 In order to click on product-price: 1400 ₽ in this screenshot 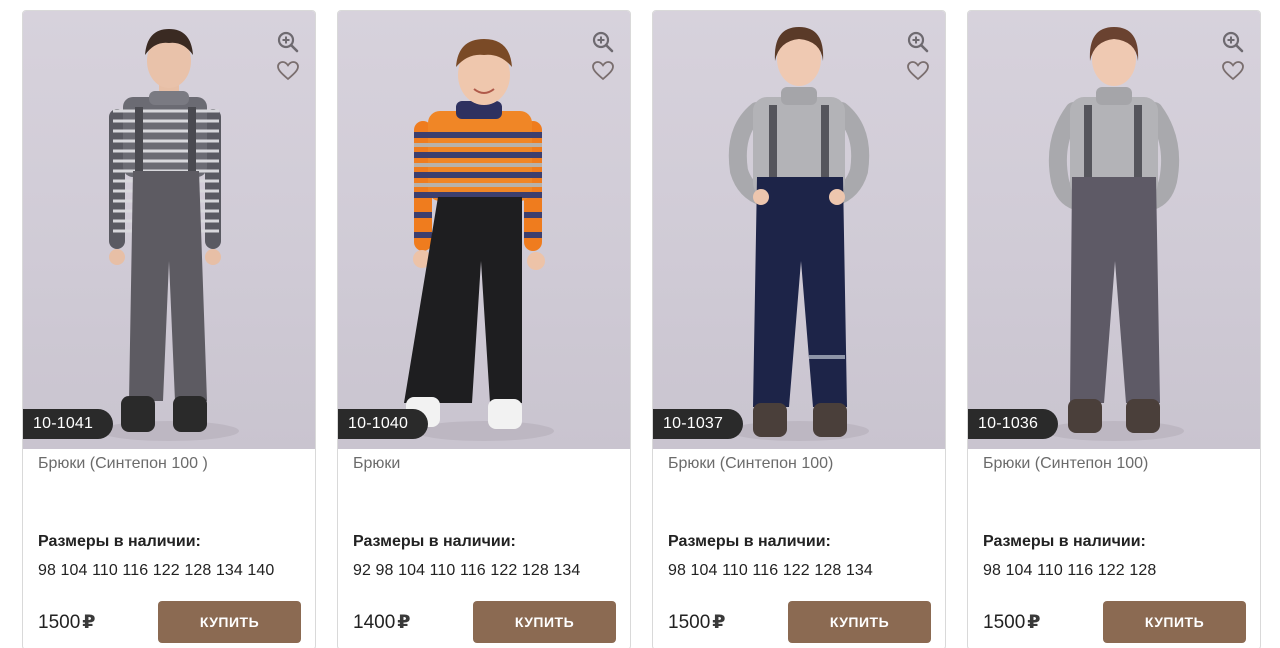, I will do `click(382, 622)`.